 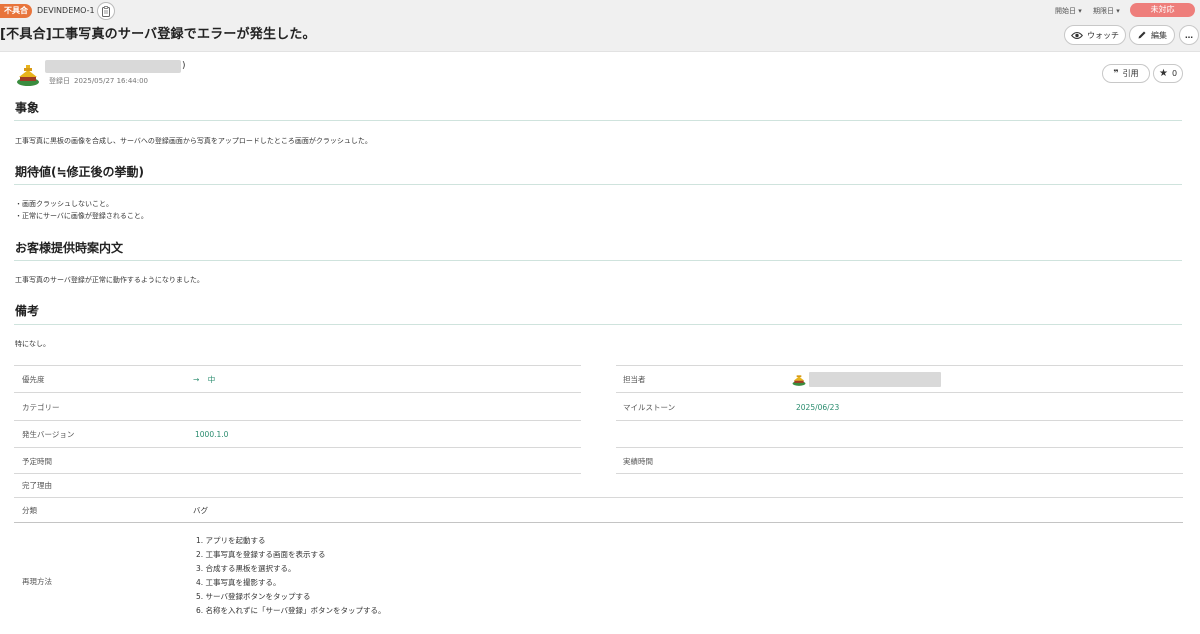 I want to click on star-button: ★ 0, so click(x=1168, y=73).